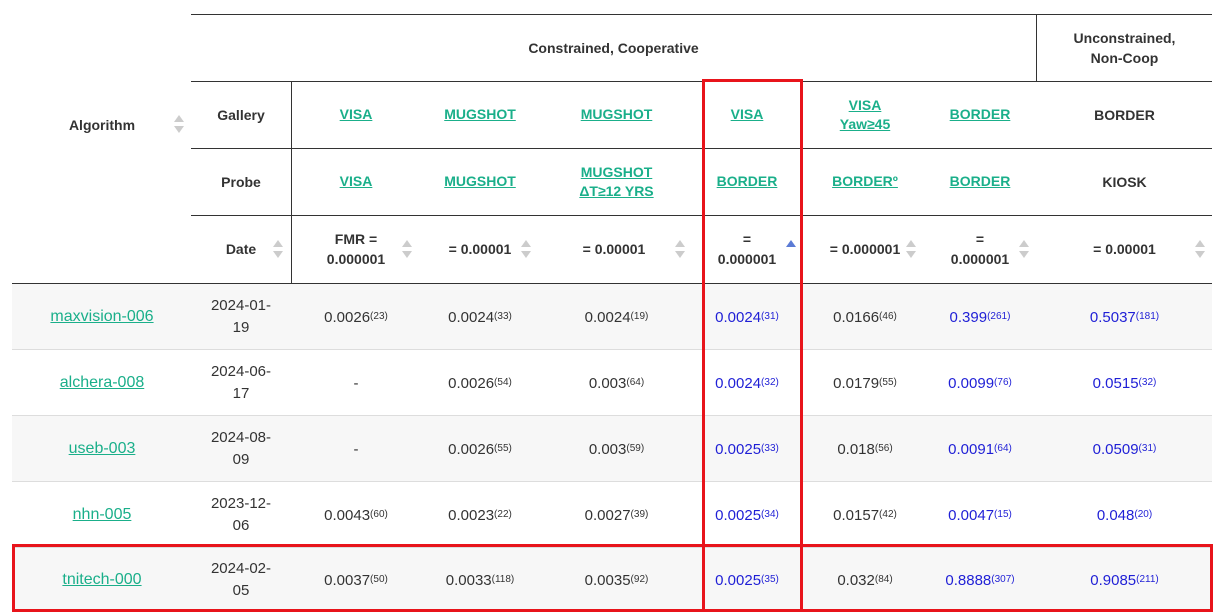 The image size is (1224, 616). I want to click on date-line2: 06, so click(241, 525).